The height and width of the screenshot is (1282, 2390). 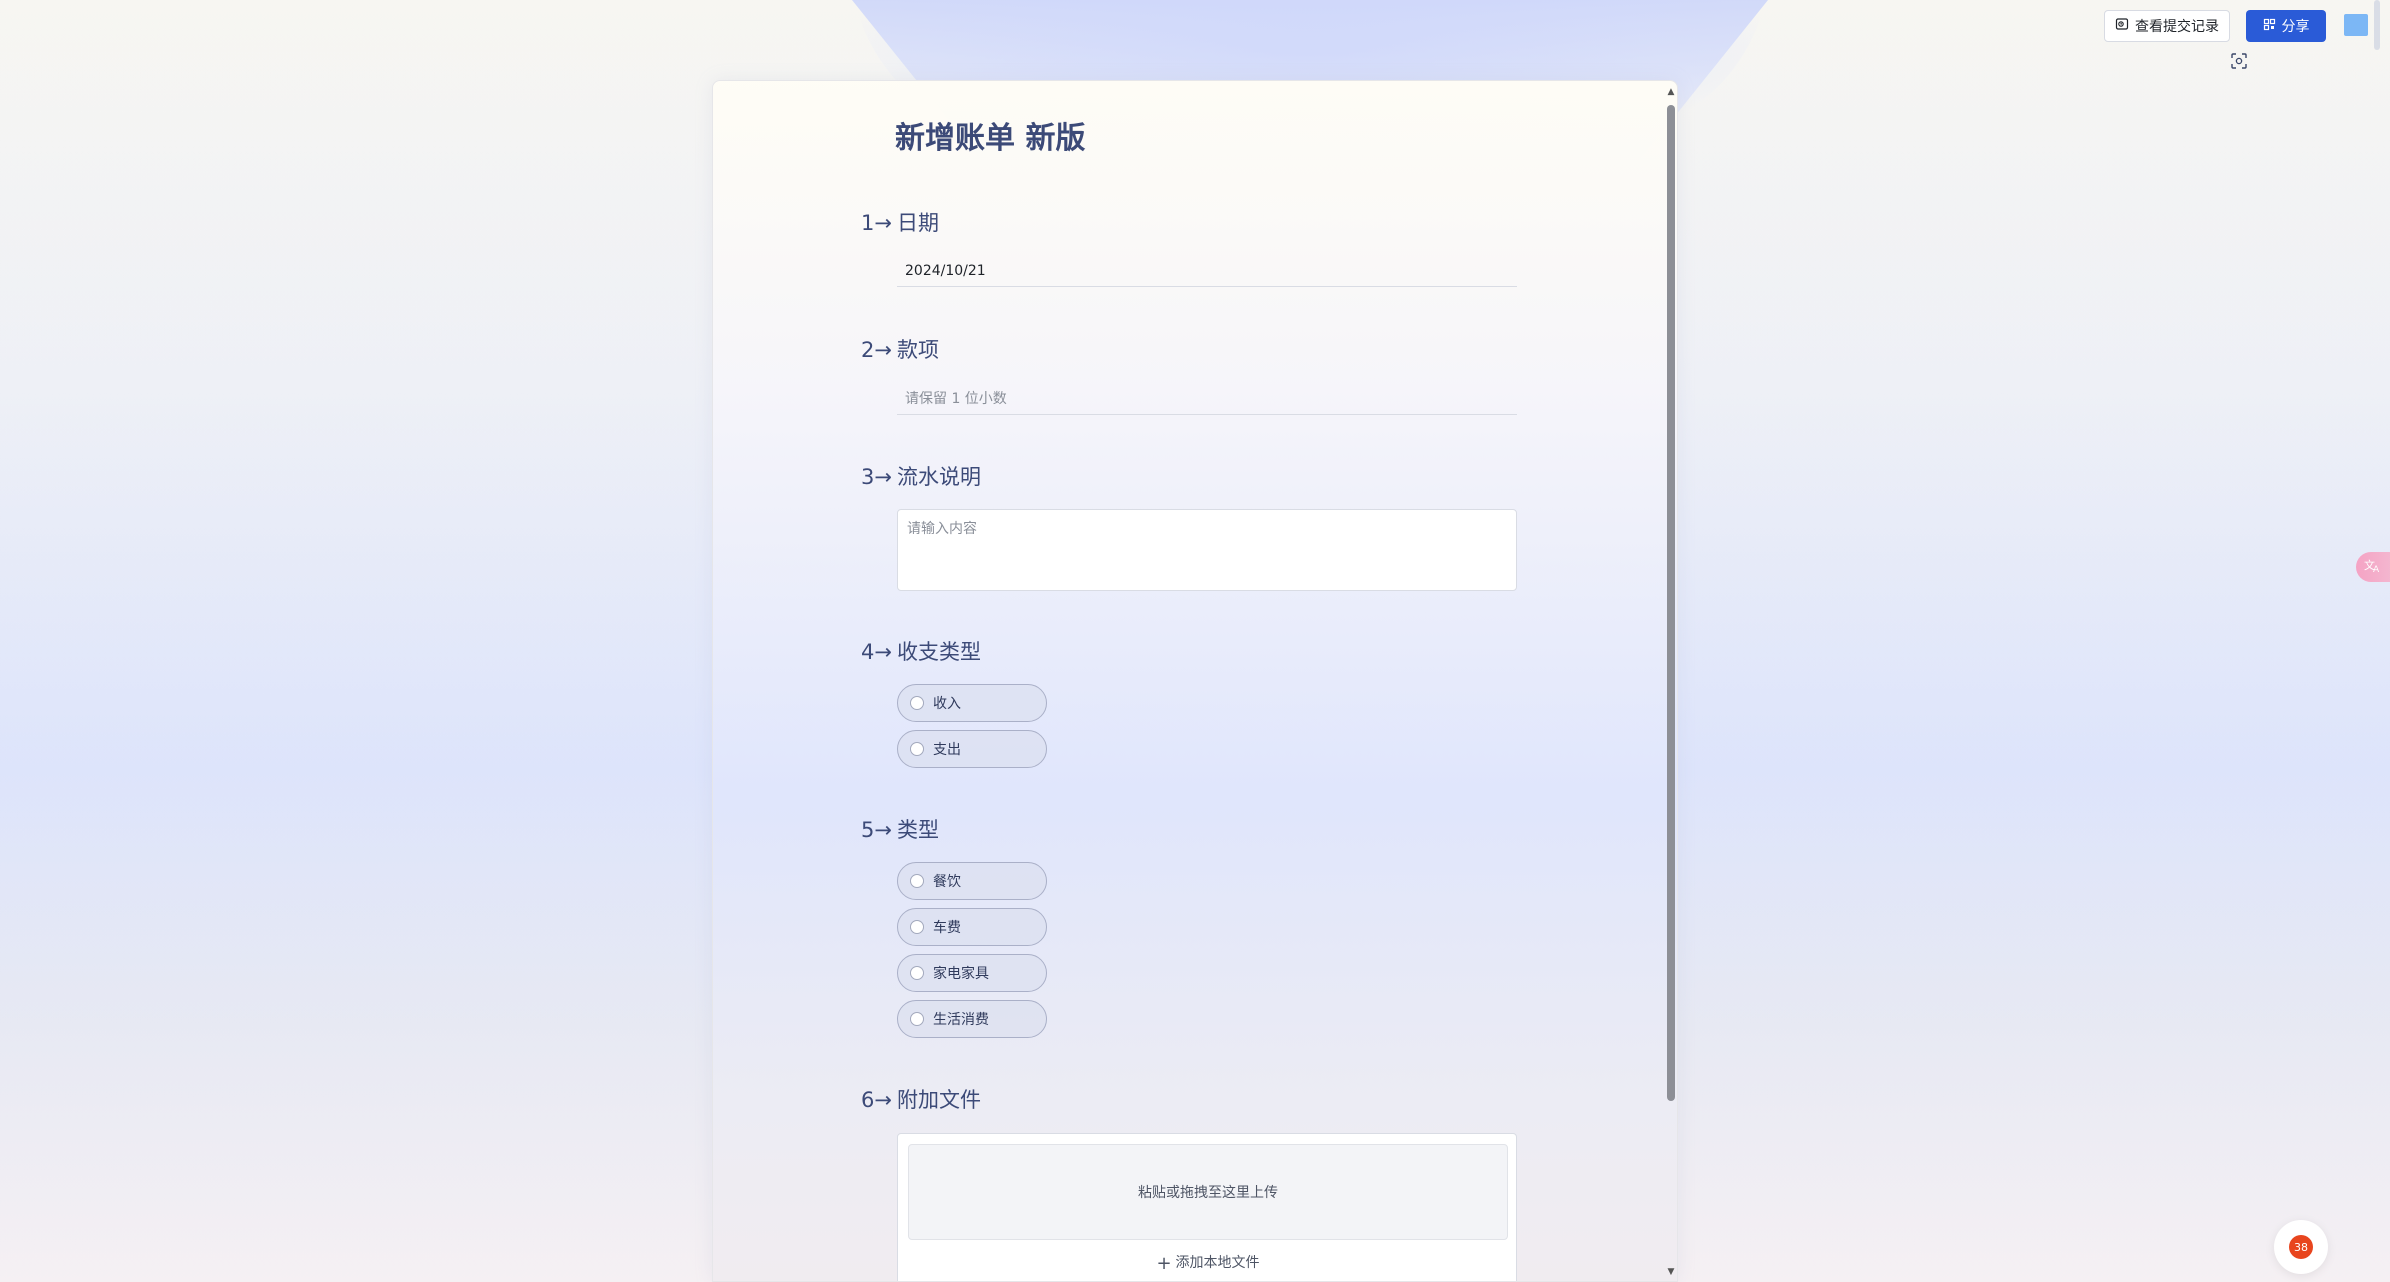 What do you see at coordinates (961, 974) in the screenshot?
I see `option-label: 家电家具` at bounding box center [961, 974].